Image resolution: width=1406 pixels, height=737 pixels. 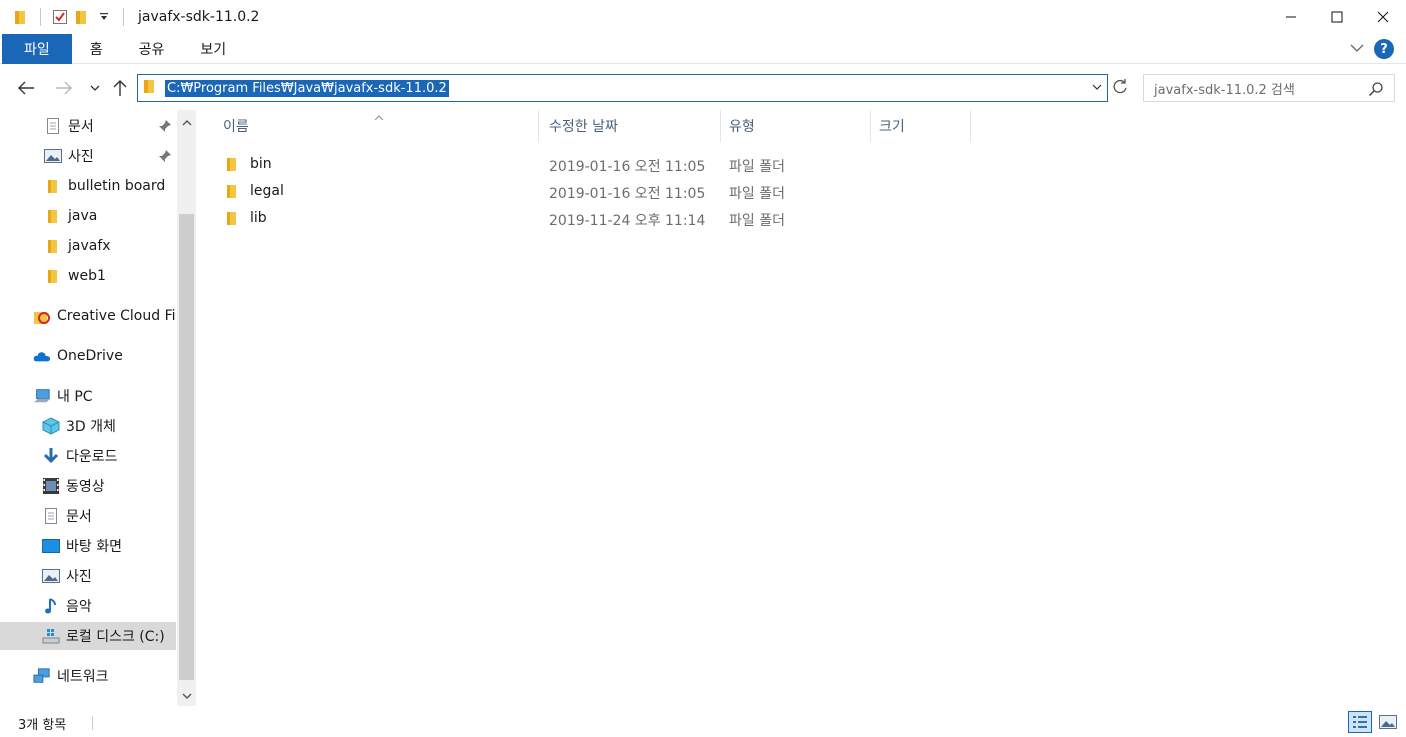 What do you see at coordinates (795, 126) in the screenshot?
I see `column-header-type: 유형` at bounding box center [795, 126].